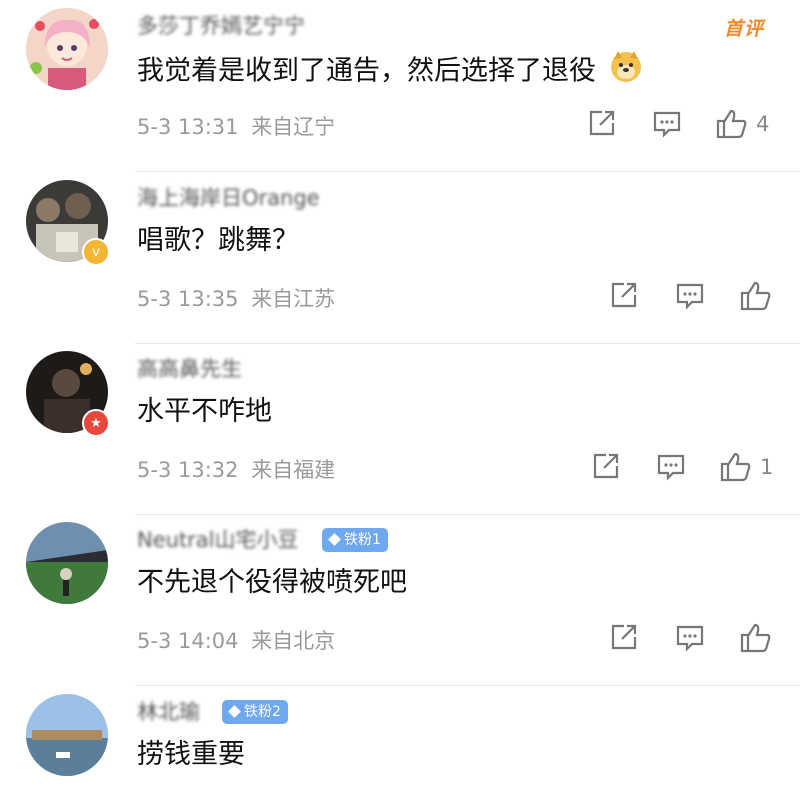 The height and width of the screenshot is (786, 800). Describe the element at coordinates (293, 127) in the screenshot. I see `comment-location: 来自辽宁` at that location.